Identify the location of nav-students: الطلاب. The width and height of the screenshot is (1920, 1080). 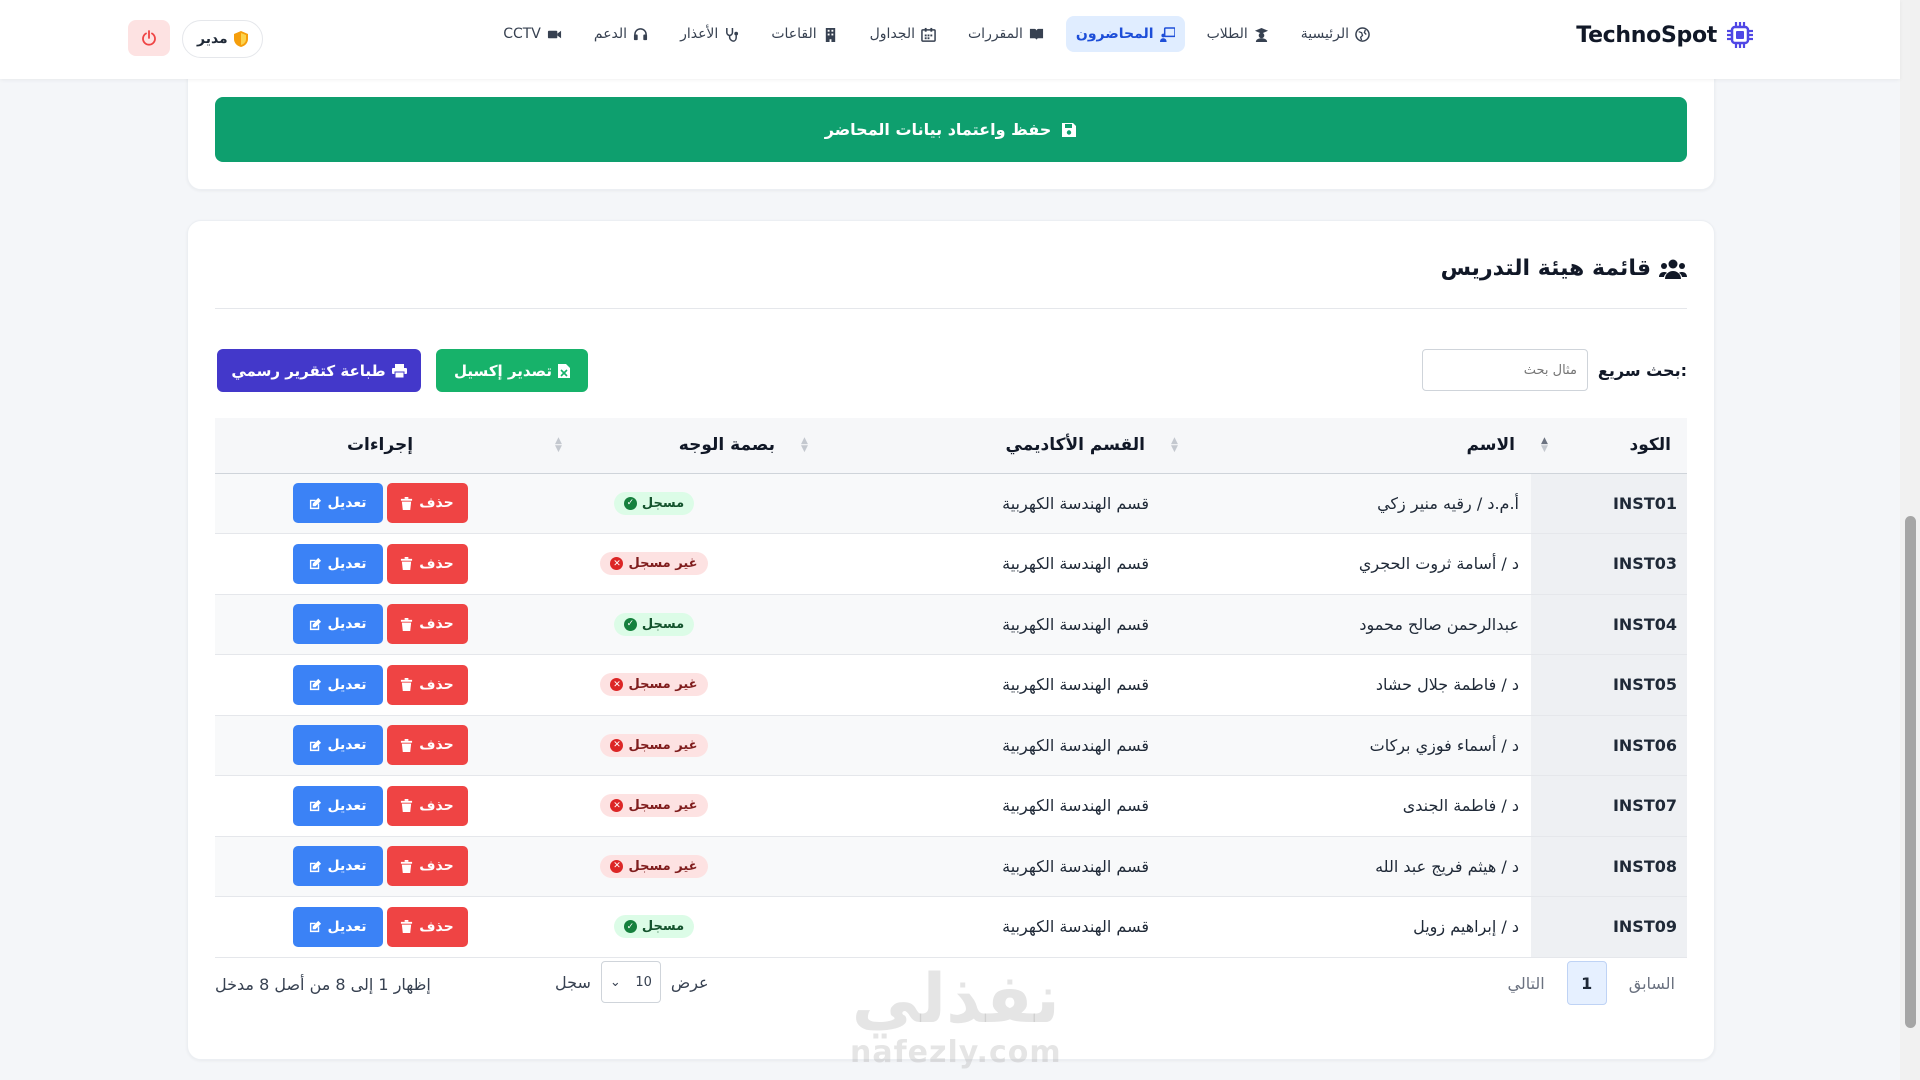
(1238, 34).